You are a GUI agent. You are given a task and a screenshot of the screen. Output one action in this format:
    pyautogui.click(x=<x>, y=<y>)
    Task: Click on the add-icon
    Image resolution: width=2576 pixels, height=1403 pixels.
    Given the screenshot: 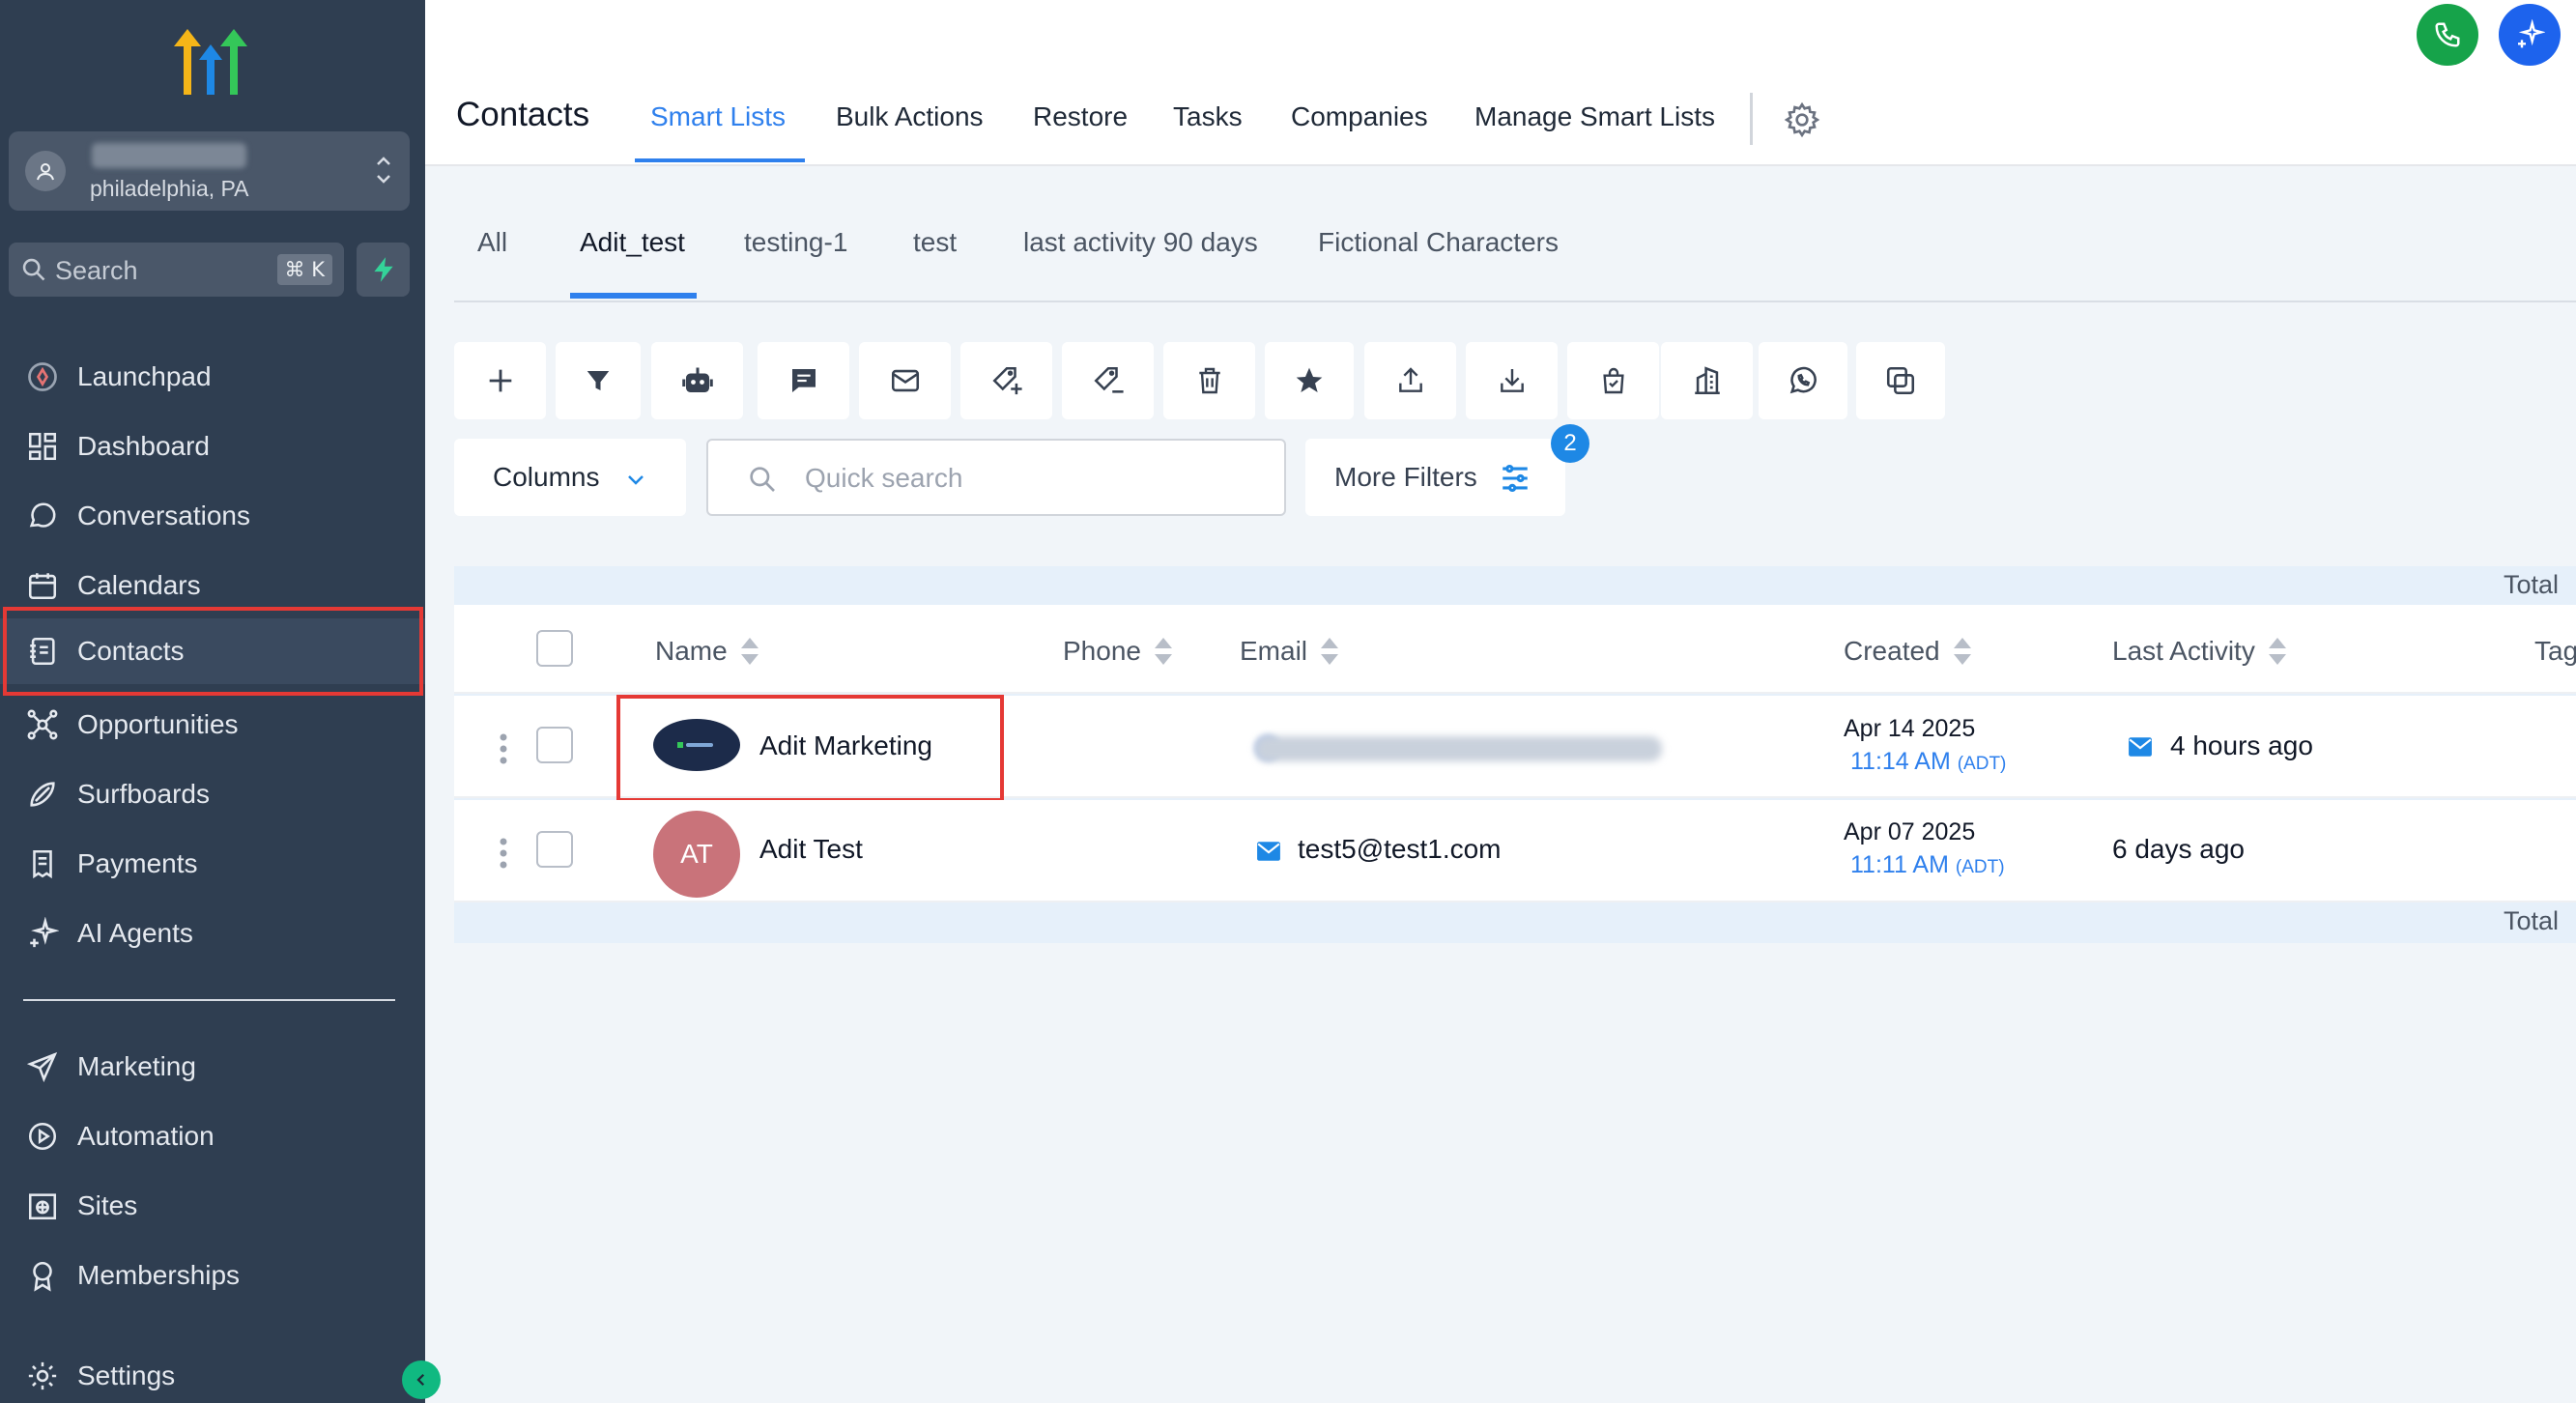 What is the action you would take?
    pyautogui.click(x=500, y=381)
    